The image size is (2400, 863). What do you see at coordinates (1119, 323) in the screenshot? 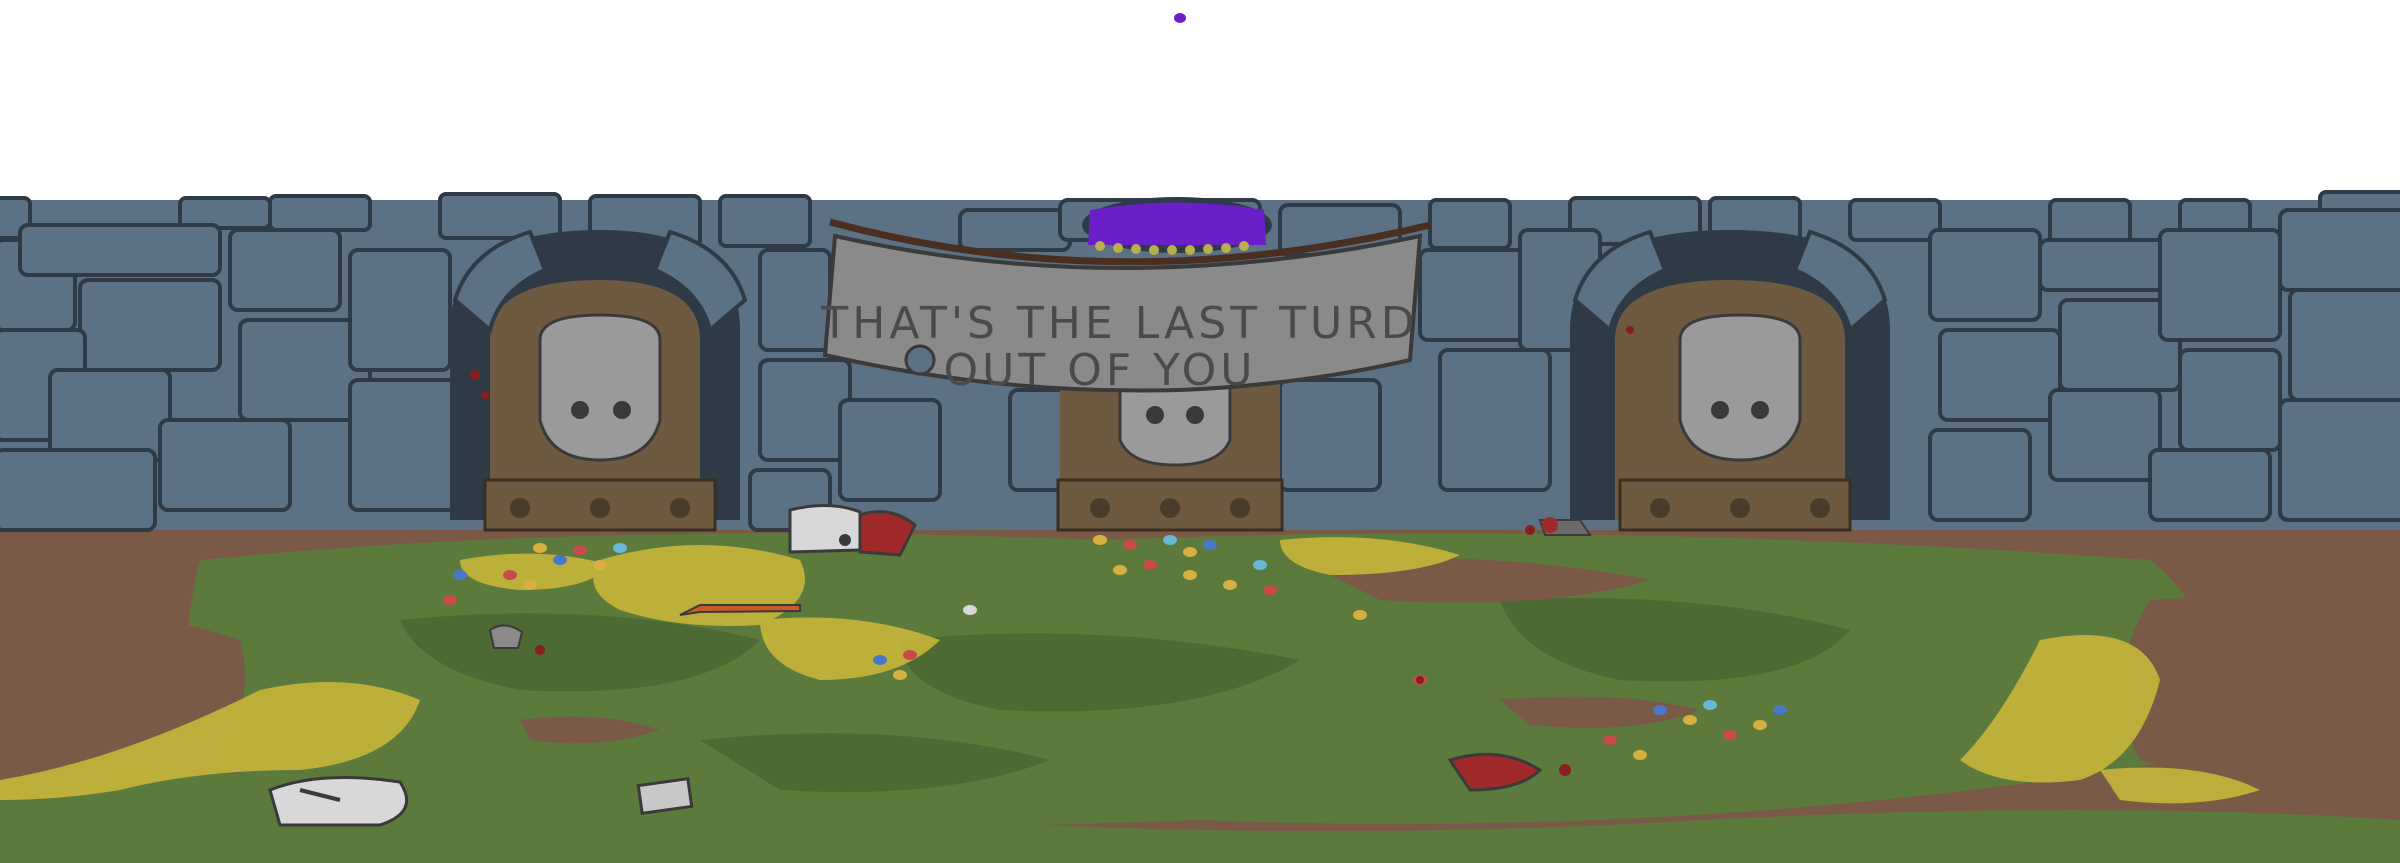
I see `banner-line-1: THAT'S THE LAST TURD` at bounding box center [1119, 323].